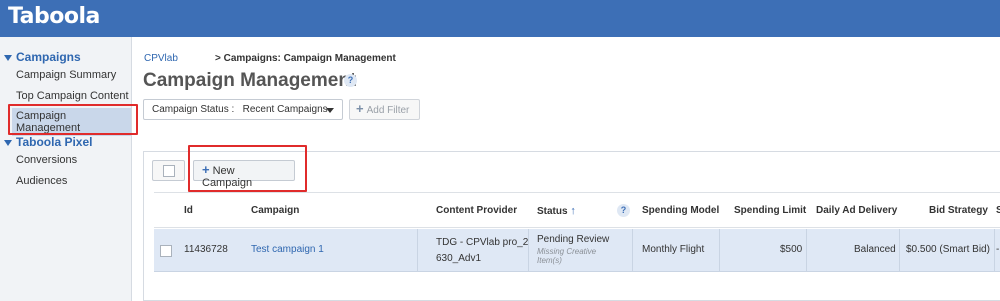 The image size is (1000, 301). I want to click on select-all-checkbox, so click(169, 171).